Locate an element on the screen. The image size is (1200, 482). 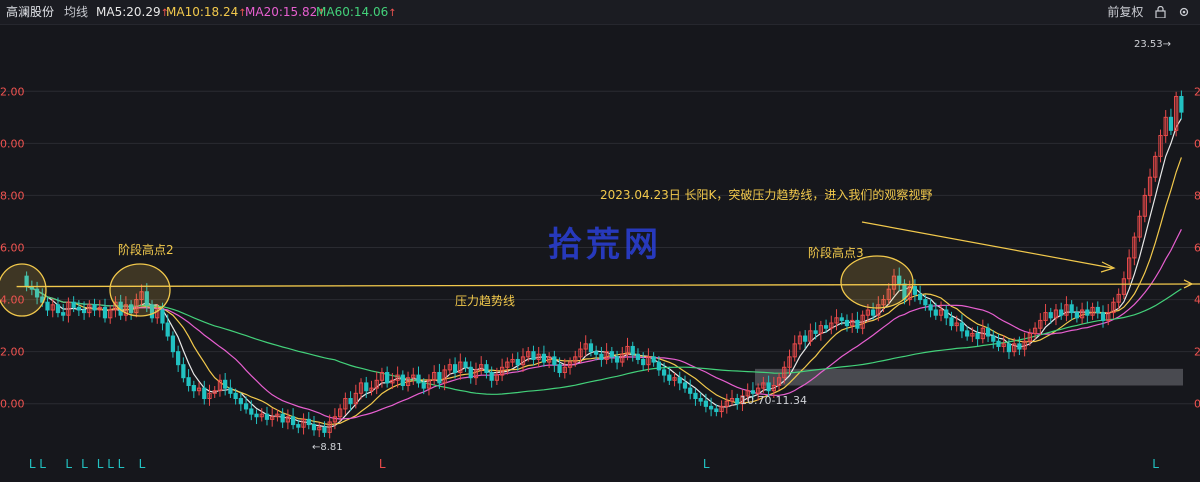
high-label: 23.53→ is located at coordinates (1152, 44).